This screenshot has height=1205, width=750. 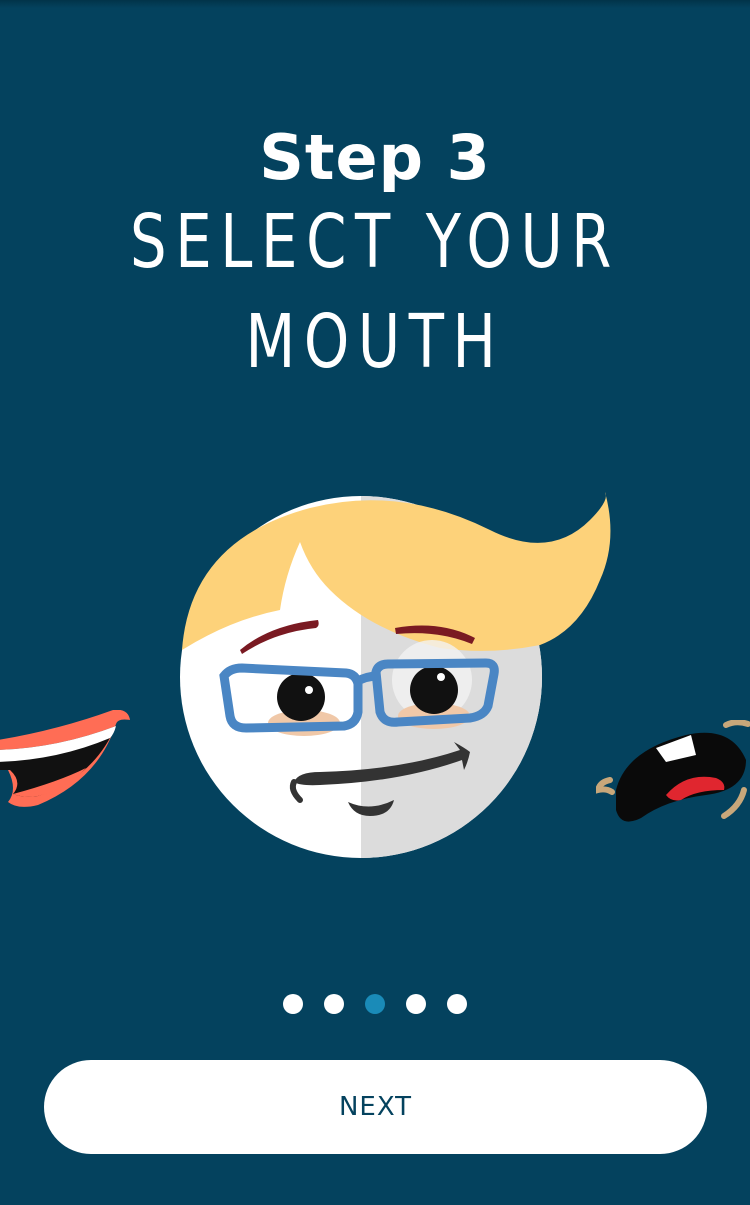 I want to click on page-dot-active, so click(x=375, y=1004).